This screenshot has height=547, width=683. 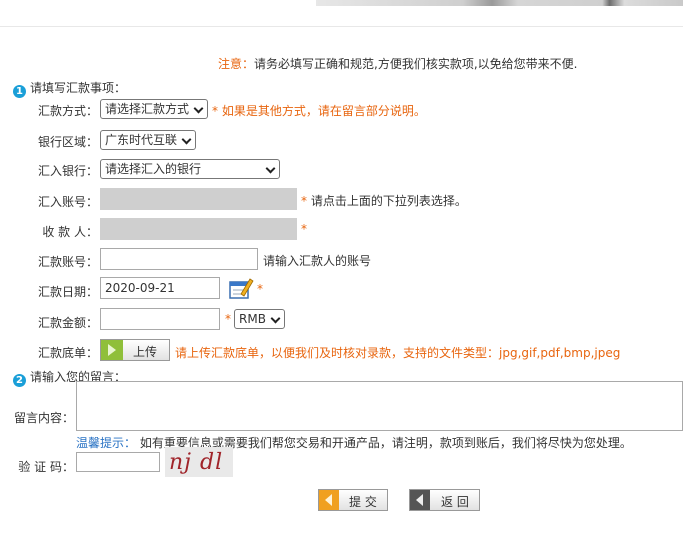 What do you see at coordinates (179, 259) in the screenshot?
I see `account-out-input` at bounding box center [179, 259].